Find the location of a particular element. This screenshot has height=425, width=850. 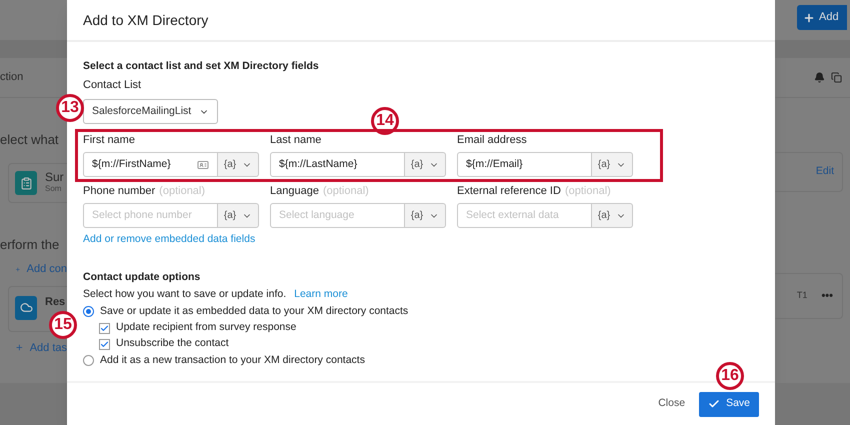

embedded-data-link: Add or remove embedded data fields is located at coordinates (421, 239).